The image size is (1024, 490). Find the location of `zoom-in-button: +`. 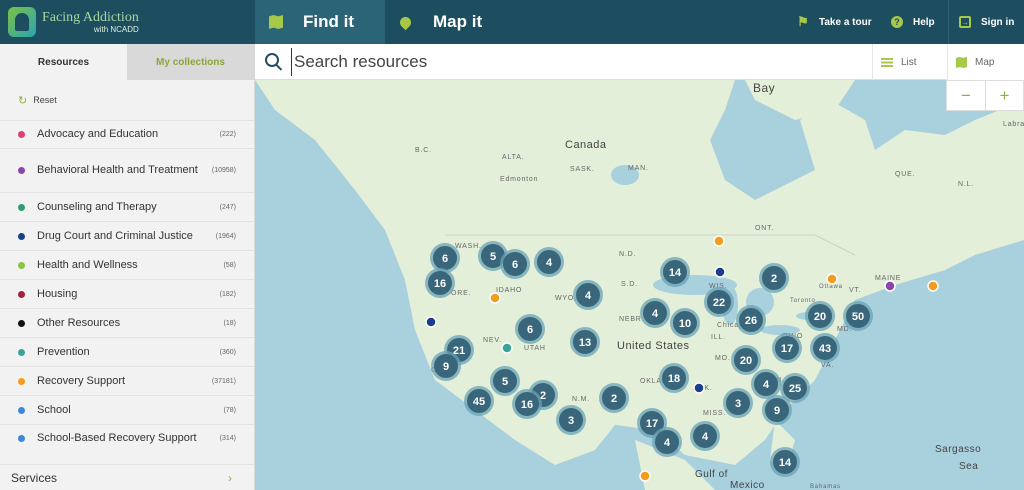

zoom-in-button: + is located at coordinates (1004, 95).